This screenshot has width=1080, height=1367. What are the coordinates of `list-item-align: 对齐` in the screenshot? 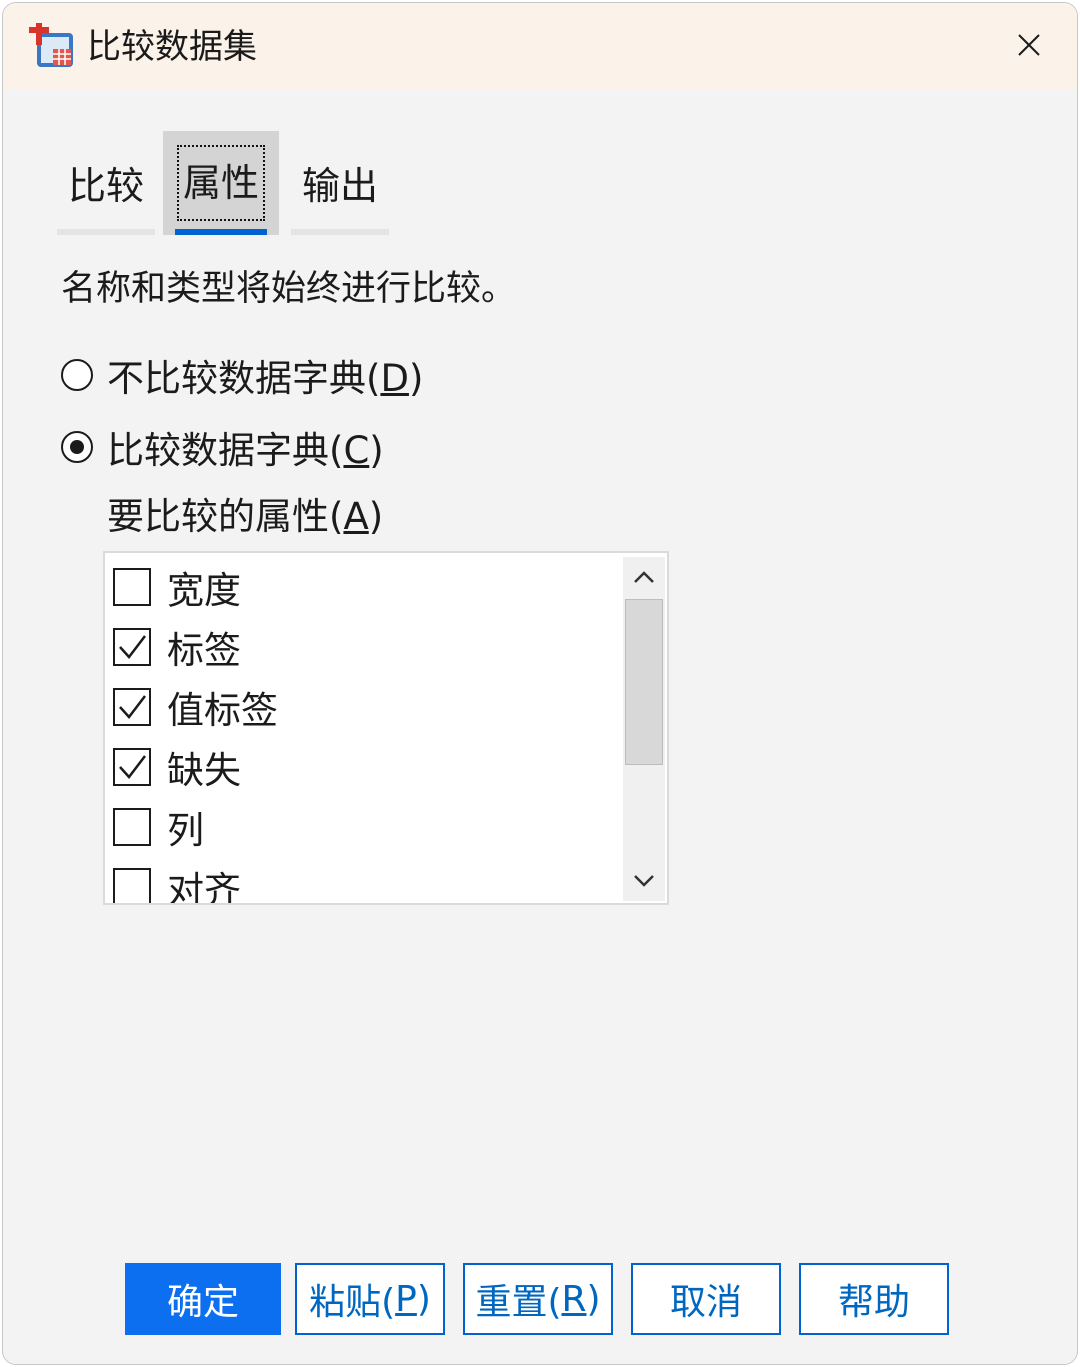 It's located at (177, 882).